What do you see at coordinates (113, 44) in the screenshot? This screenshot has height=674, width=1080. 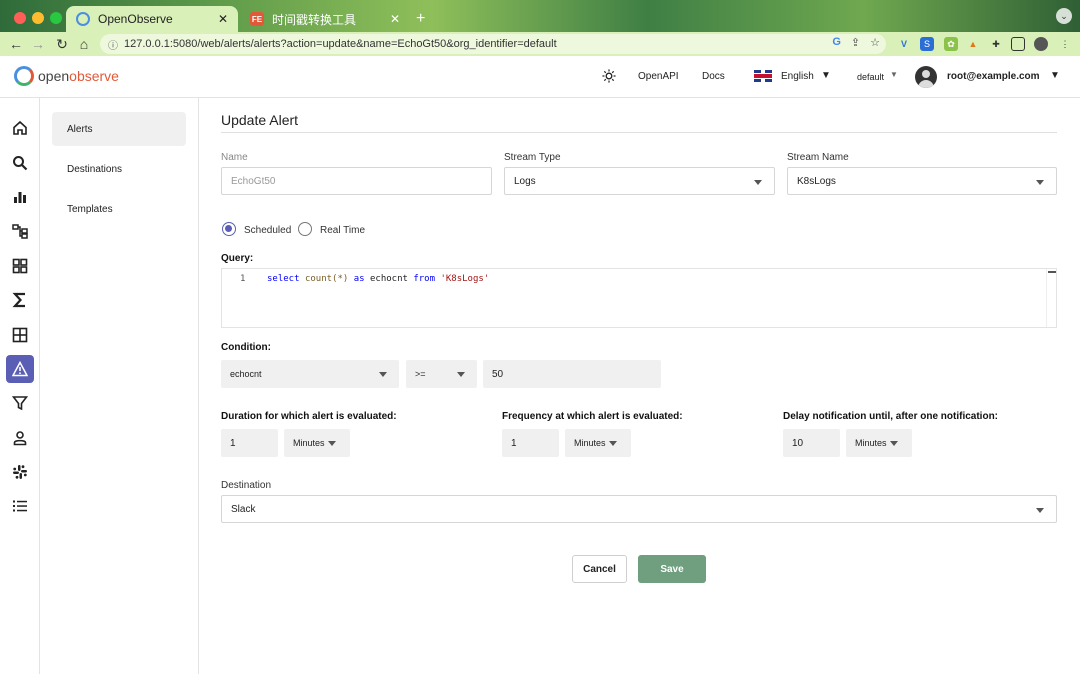 I see `site-info-icon: ⓘ` at bounding box center [113, 44].